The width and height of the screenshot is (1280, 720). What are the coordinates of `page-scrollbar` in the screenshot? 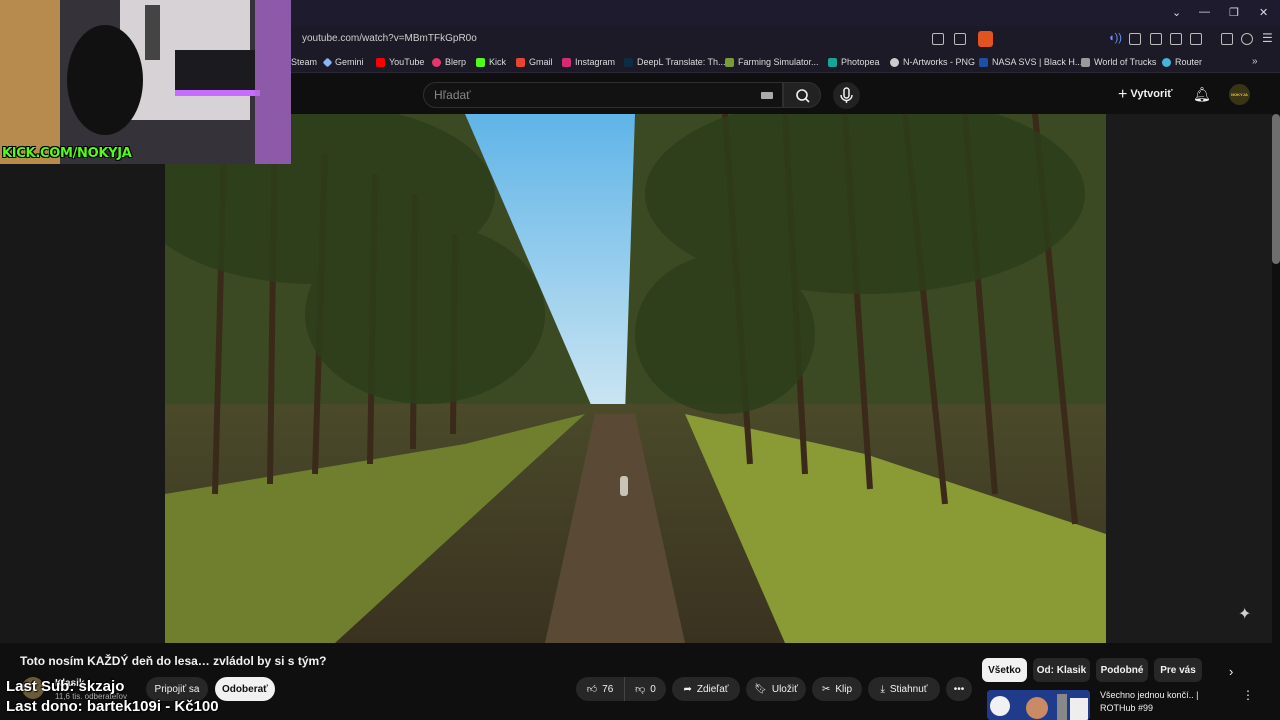 It's located at (1276, 189).